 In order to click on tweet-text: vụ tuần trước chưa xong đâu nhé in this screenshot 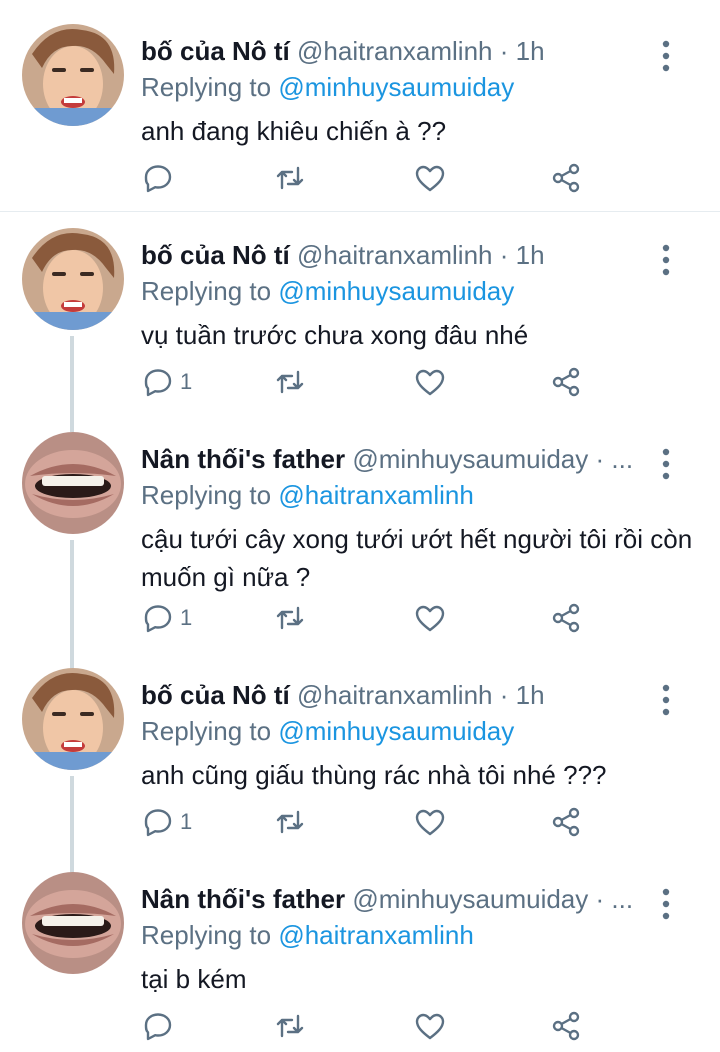, I will do `click(335, 335)`.